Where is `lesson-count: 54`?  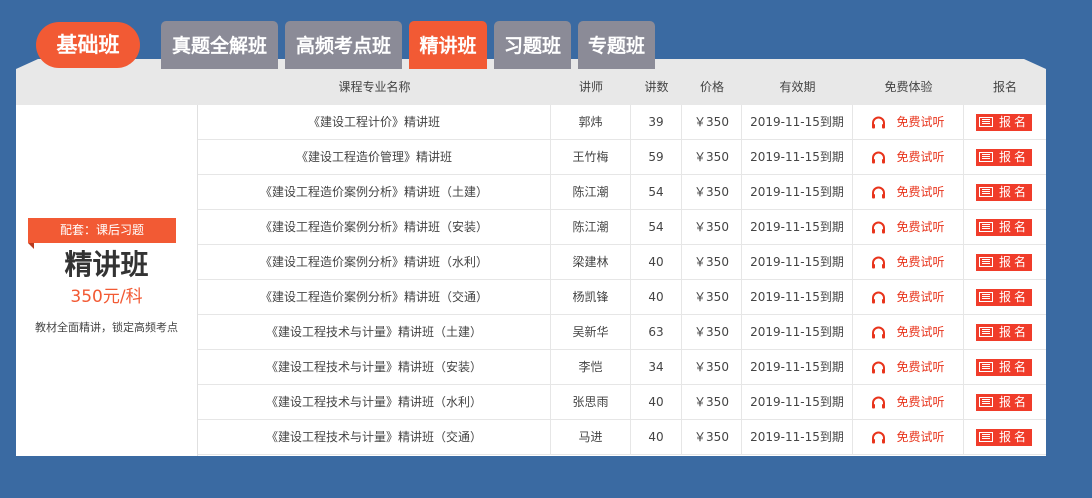 lesson-count: 54 is located at coordinates (656, 227).